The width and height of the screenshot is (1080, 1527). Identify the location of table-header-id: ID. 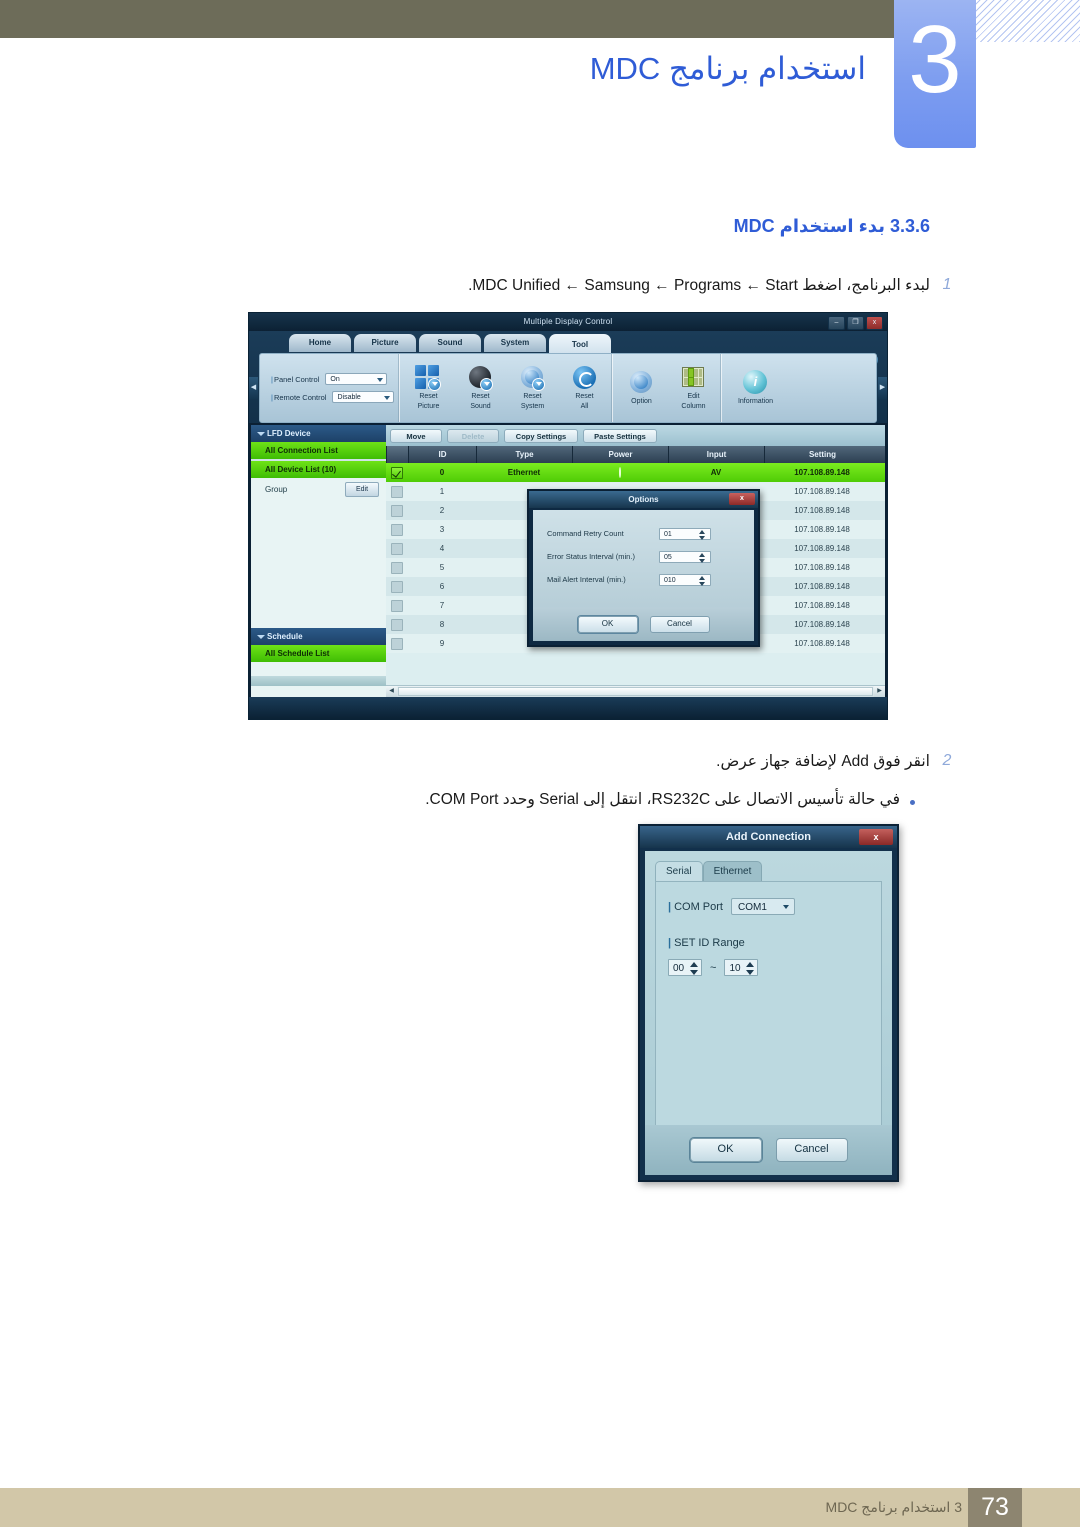
(442, 454).